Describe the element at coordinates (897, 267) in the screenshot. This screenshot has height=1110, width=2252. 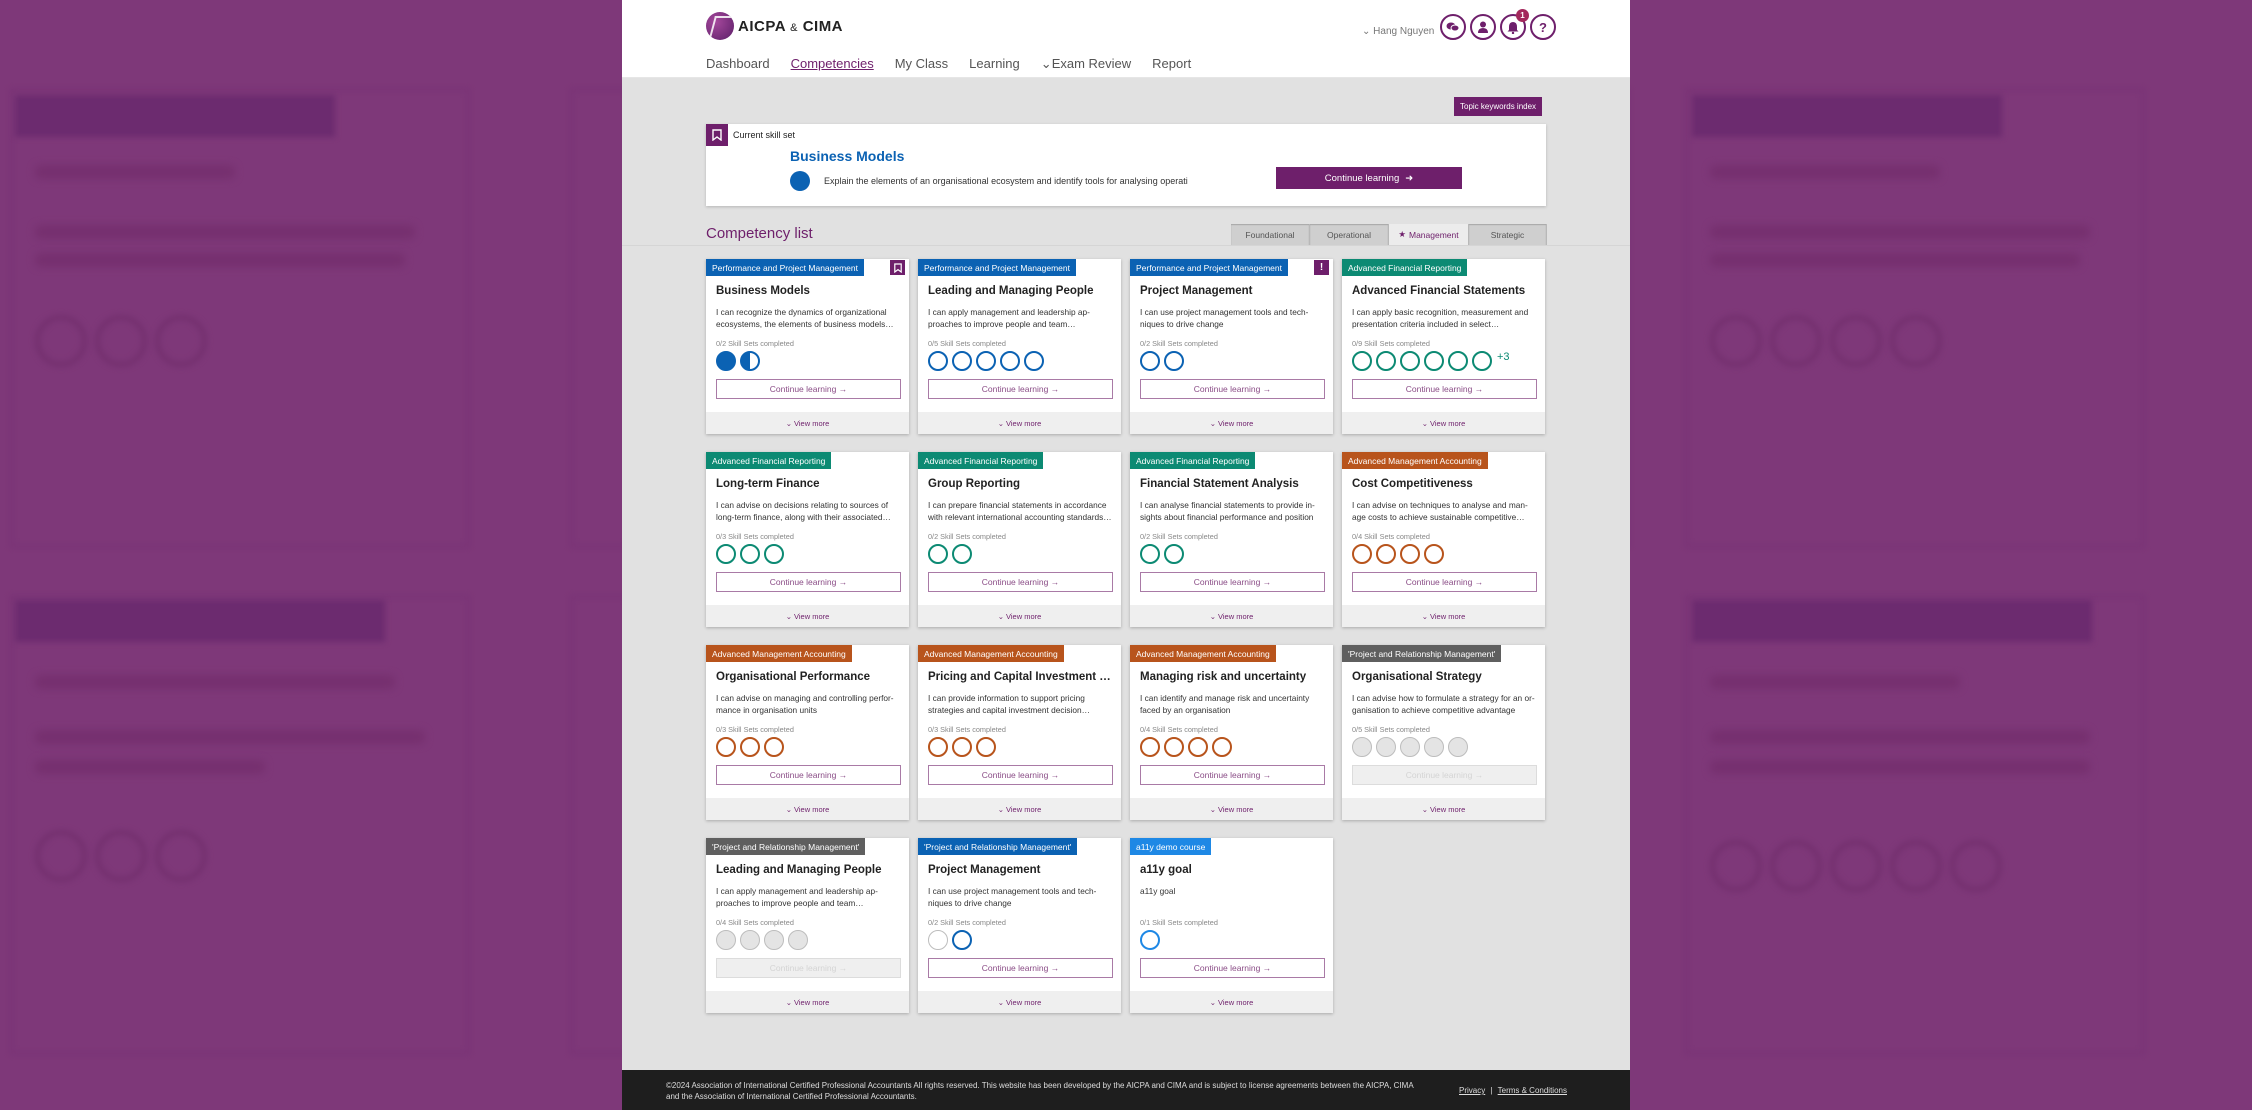
I see `bookmark-icon` at that location.